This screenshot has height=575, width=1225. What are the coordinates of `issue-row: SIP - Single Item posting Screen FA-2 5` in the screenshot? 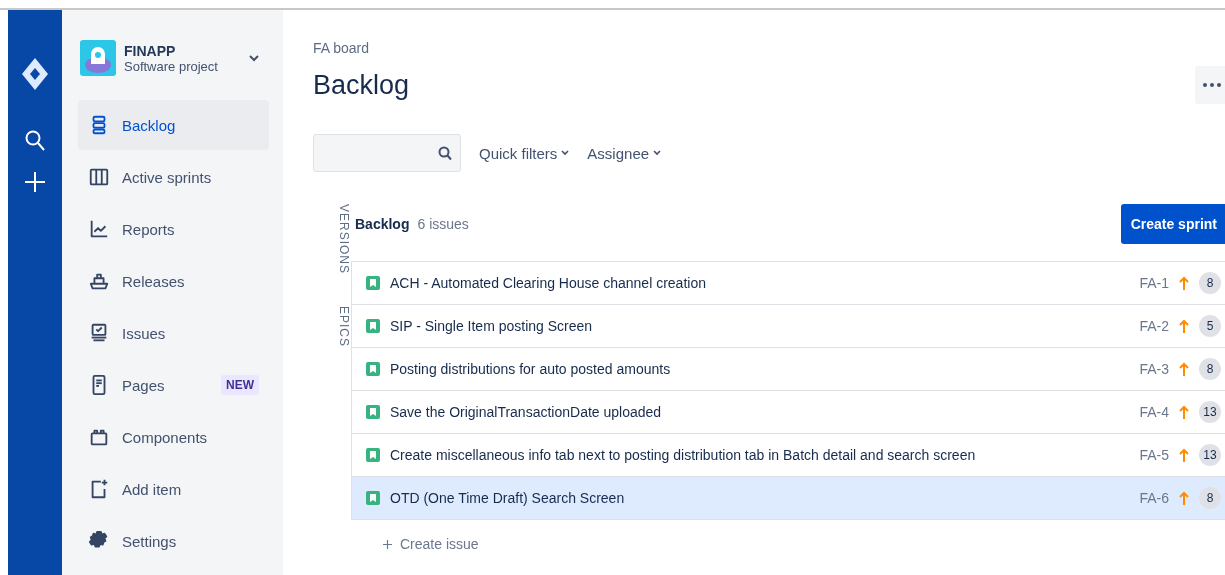 It's located at (788, 326).